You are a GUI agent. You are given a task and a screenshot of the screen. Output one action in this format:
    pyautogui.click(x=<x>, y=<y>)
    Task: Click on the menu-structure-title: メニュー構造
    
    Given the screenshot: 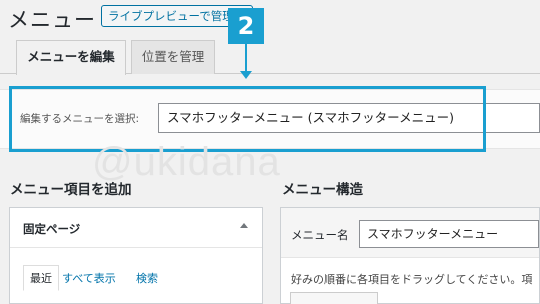 What is the action you would take?
    pyautogui.click(x=322, y=190)
    